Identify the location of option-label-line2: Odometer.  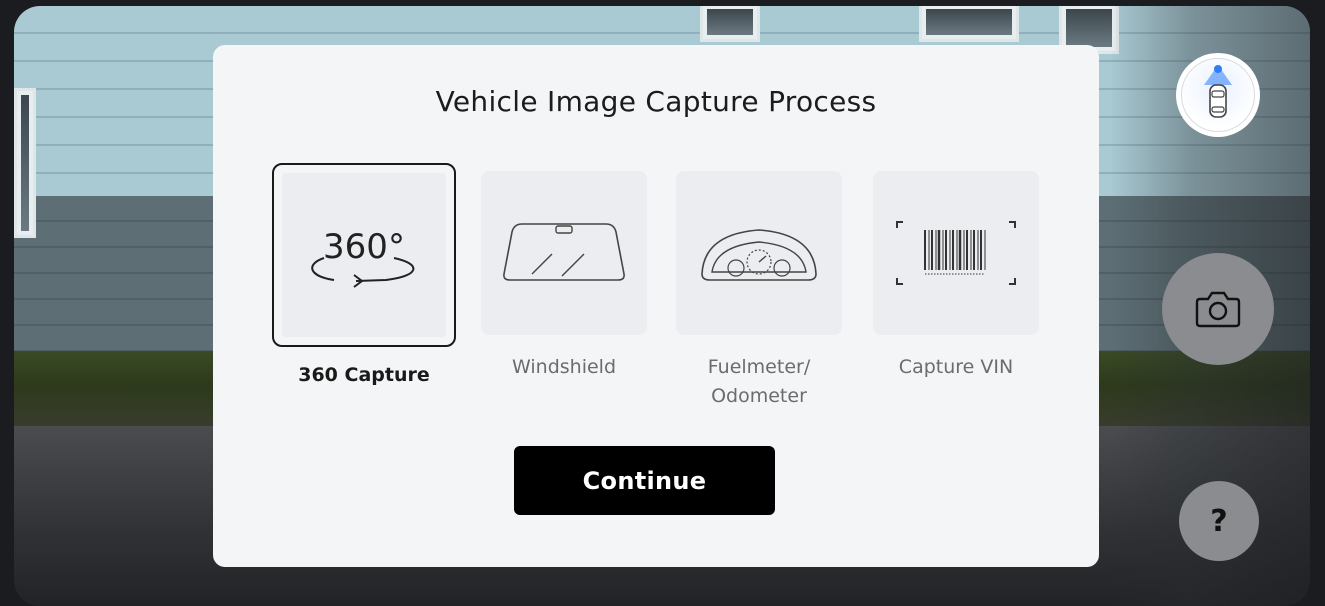
(759, 396).